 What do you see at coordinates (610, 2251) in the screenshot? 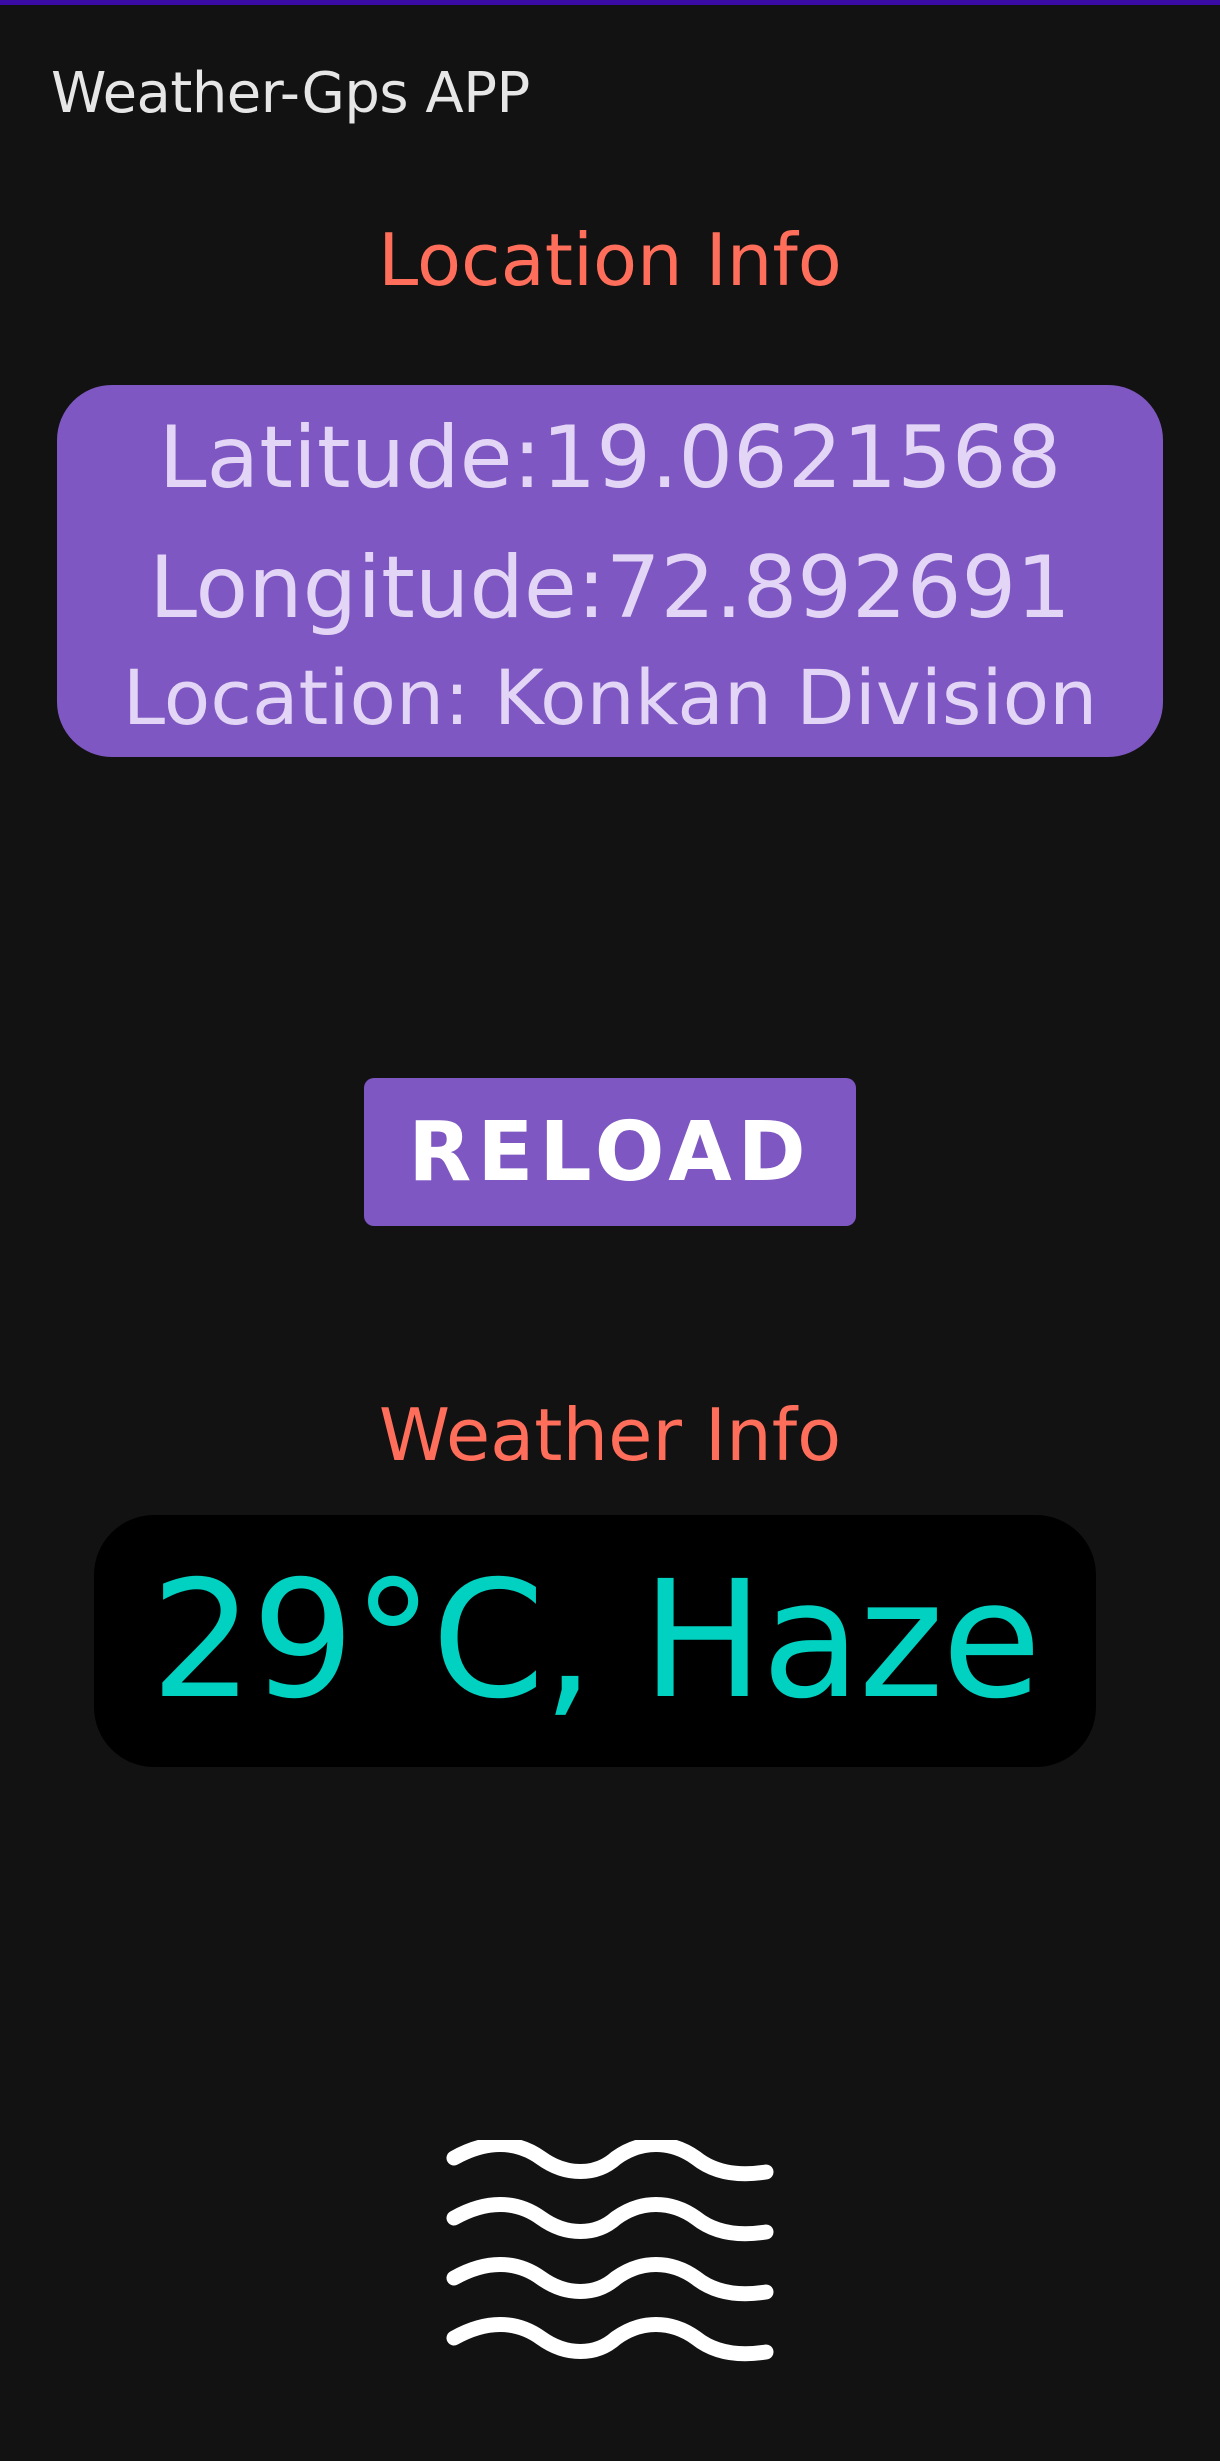
I see `haze-icon` at bounding box center [610, 2251].